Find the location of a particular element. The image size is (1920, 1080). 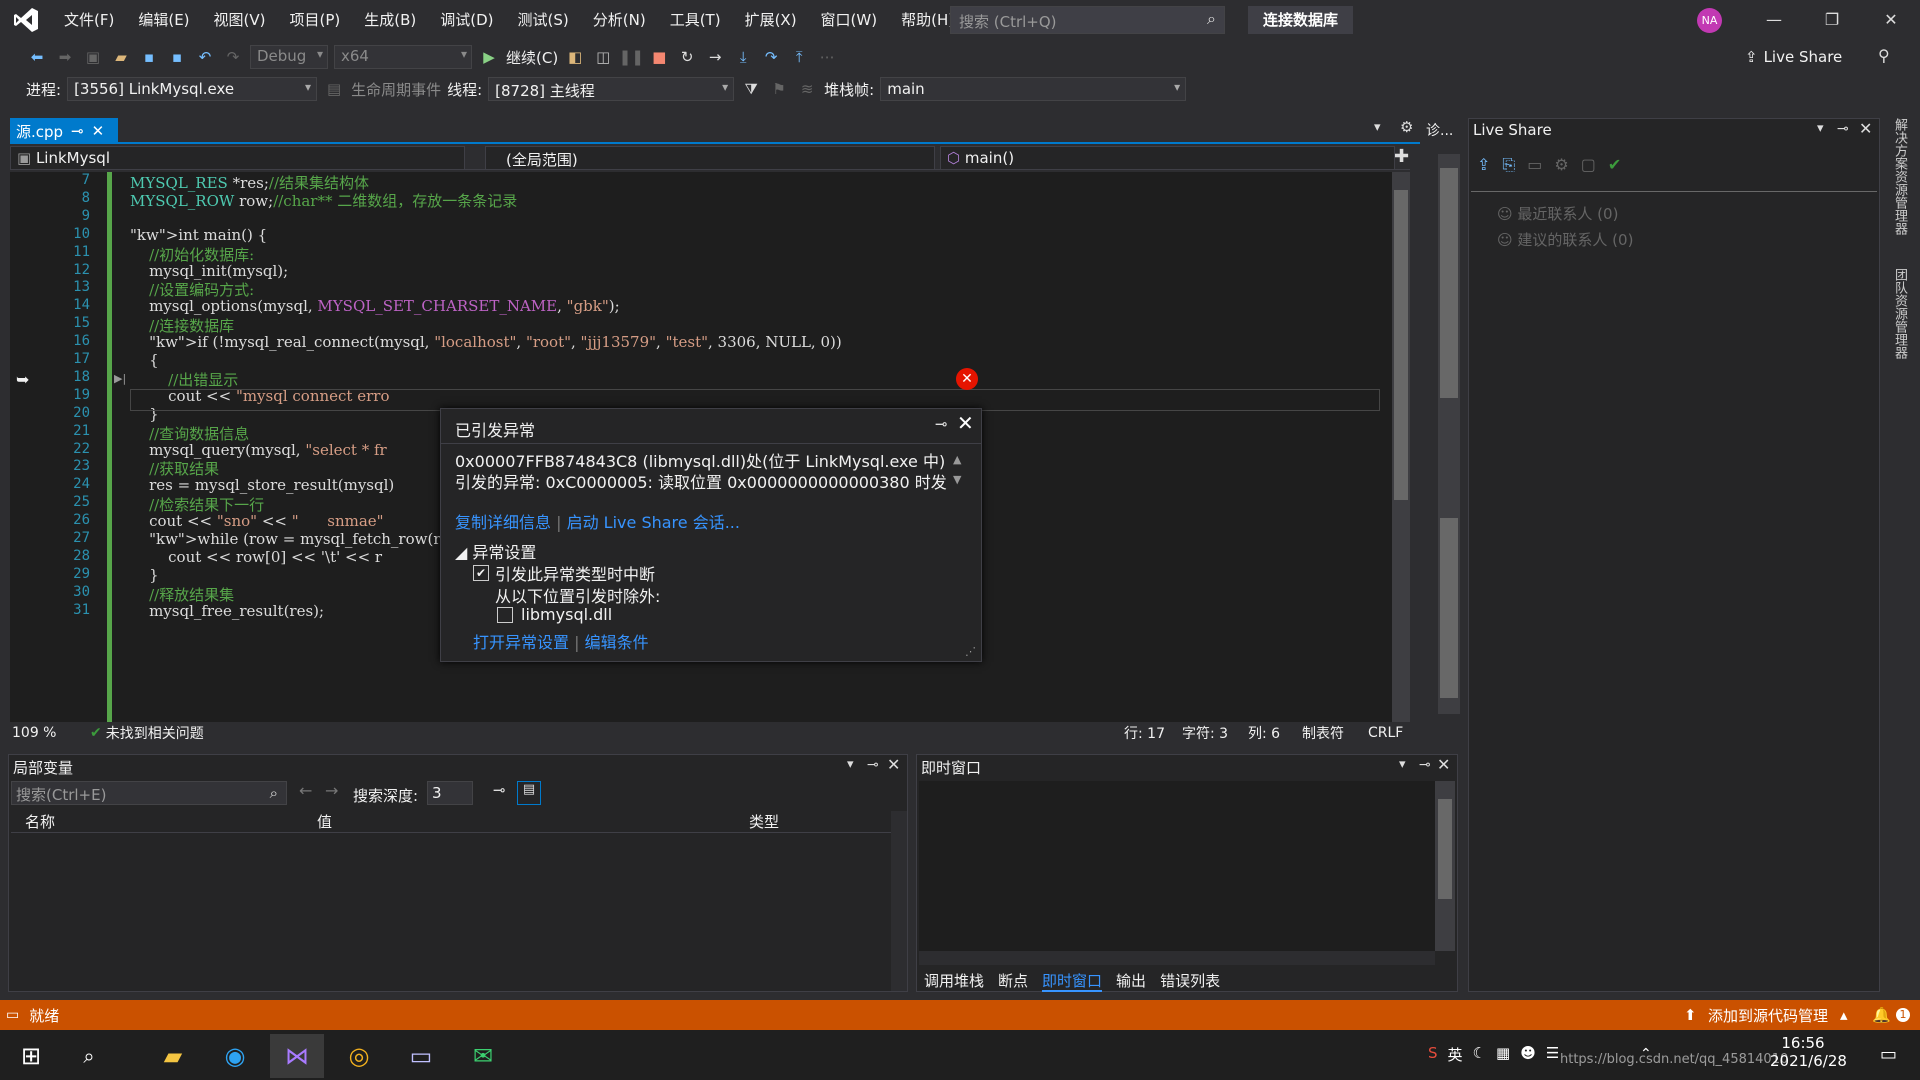

menu-item-0: 文件(F) is located at coordinates (89, 20).